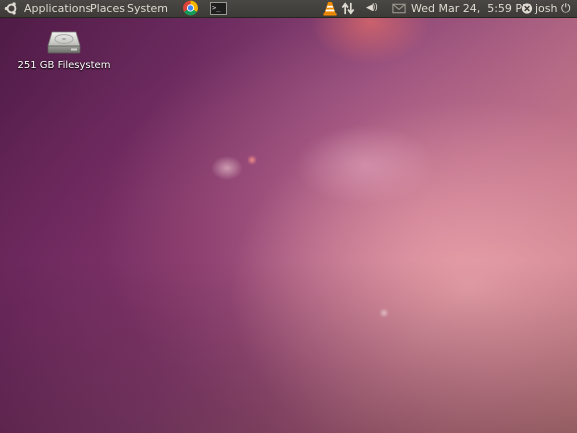 This screenshot has height=433, width=577. Describe the element at coordinates (527, 8) in the screenshot. I see `user-status-icon` at that location.